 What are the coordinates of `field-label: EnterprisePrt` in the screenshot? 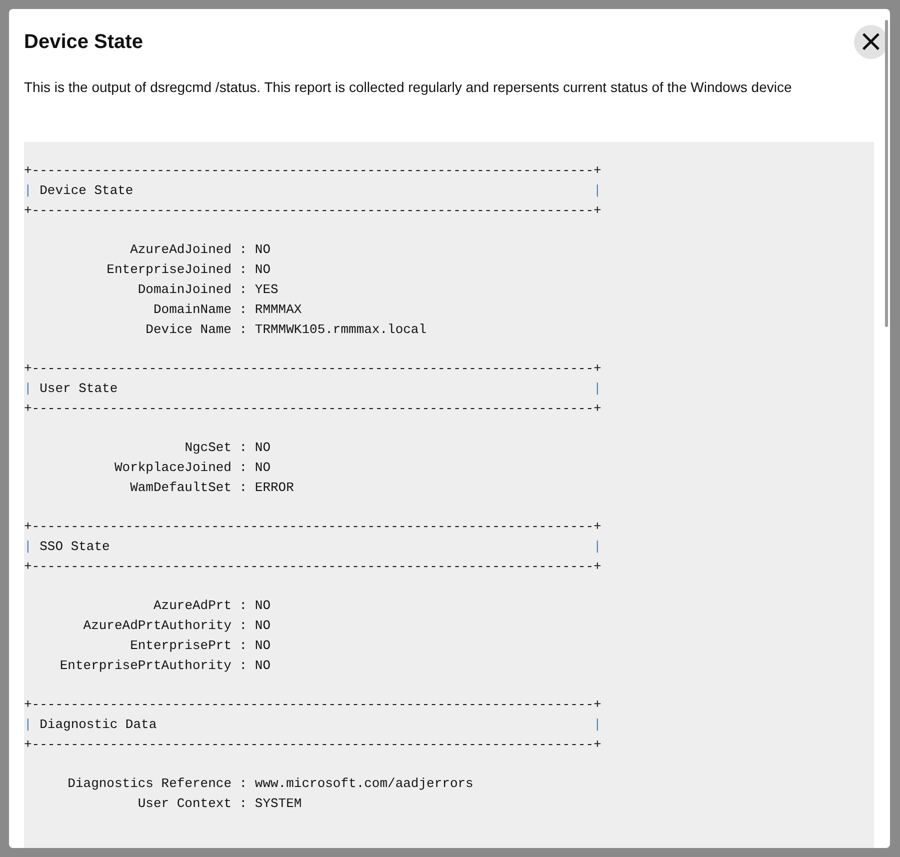 It's located at (180, 646).